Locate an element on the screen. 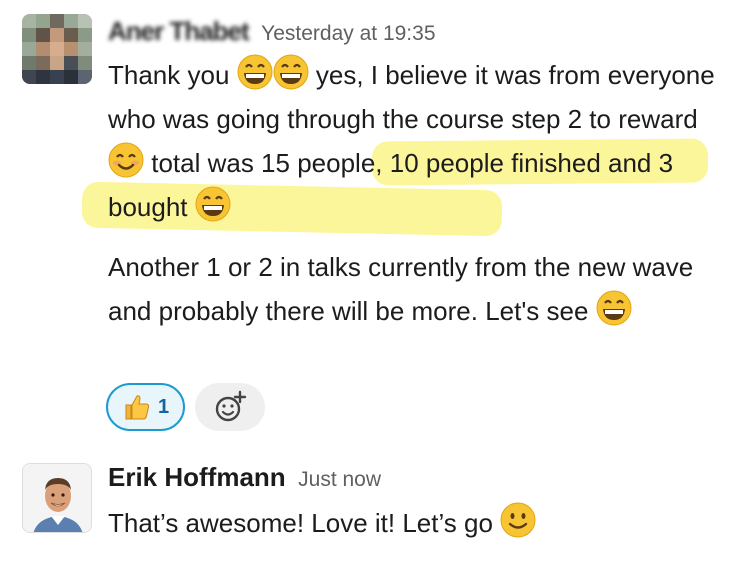 Image resolution: width=730 pixels, height=566 pixels. smiling-face-icon is located at coordinates (126, 160).